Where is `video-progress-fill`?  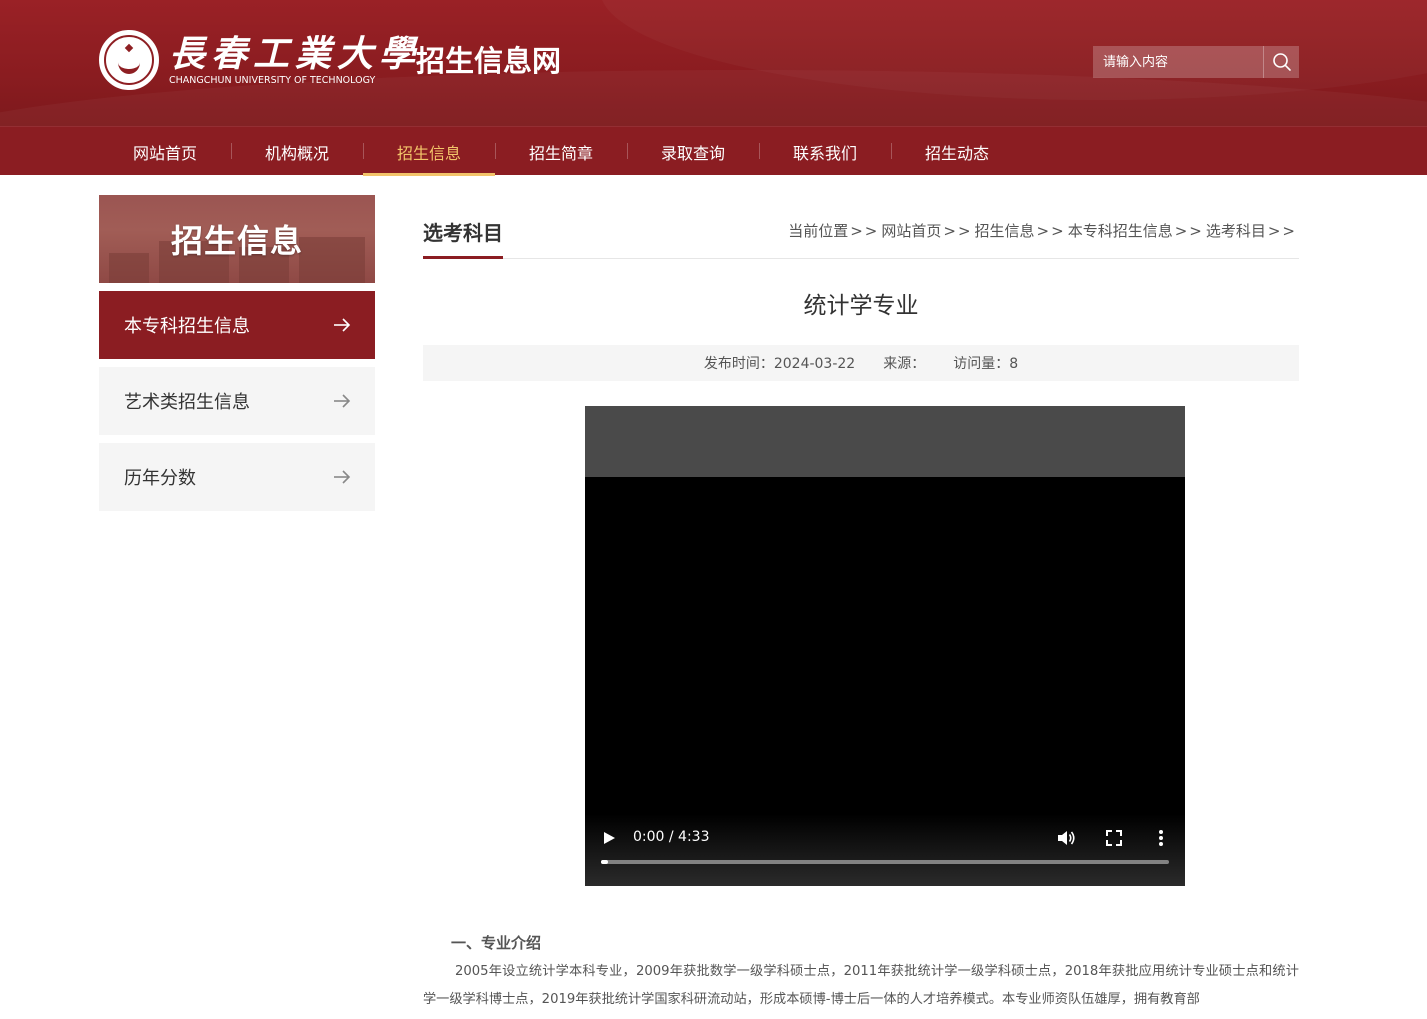 video-progress-fill is located at coordinates (604, 862).